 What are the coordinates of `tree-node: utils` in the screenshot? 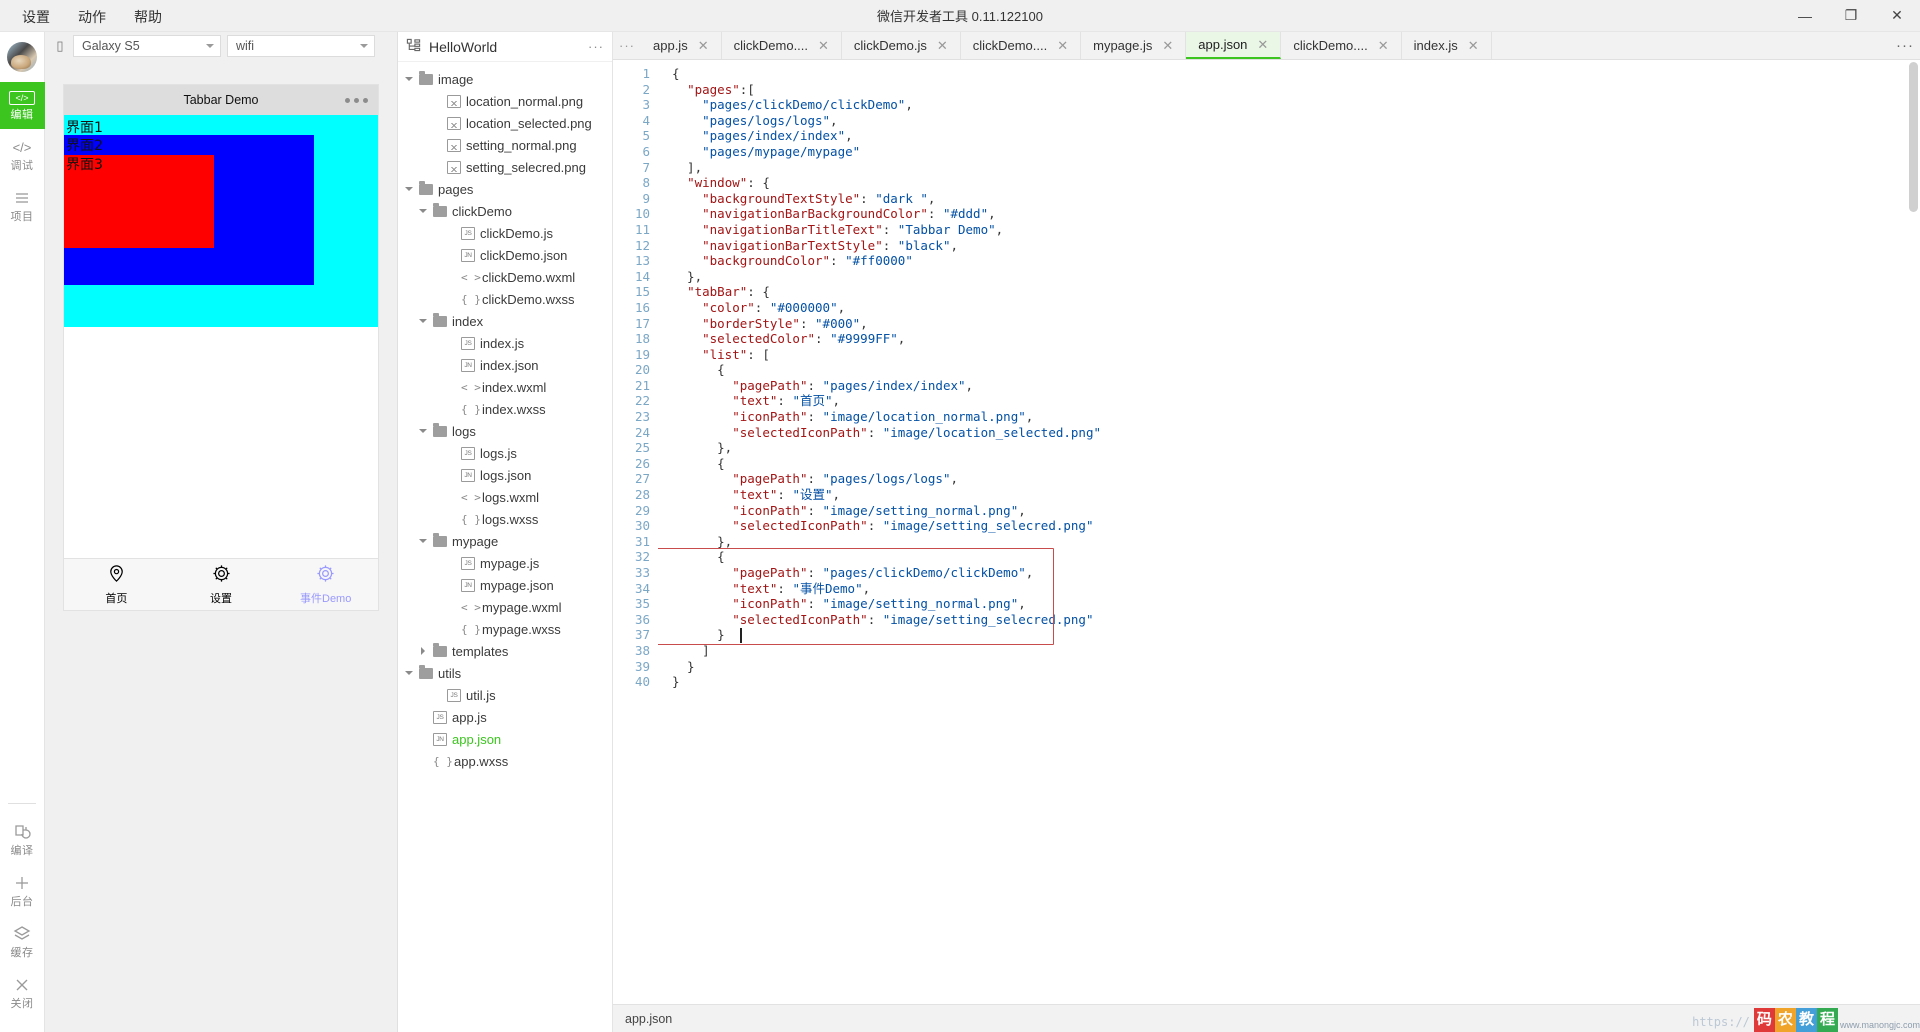 It's located at (505, 673).